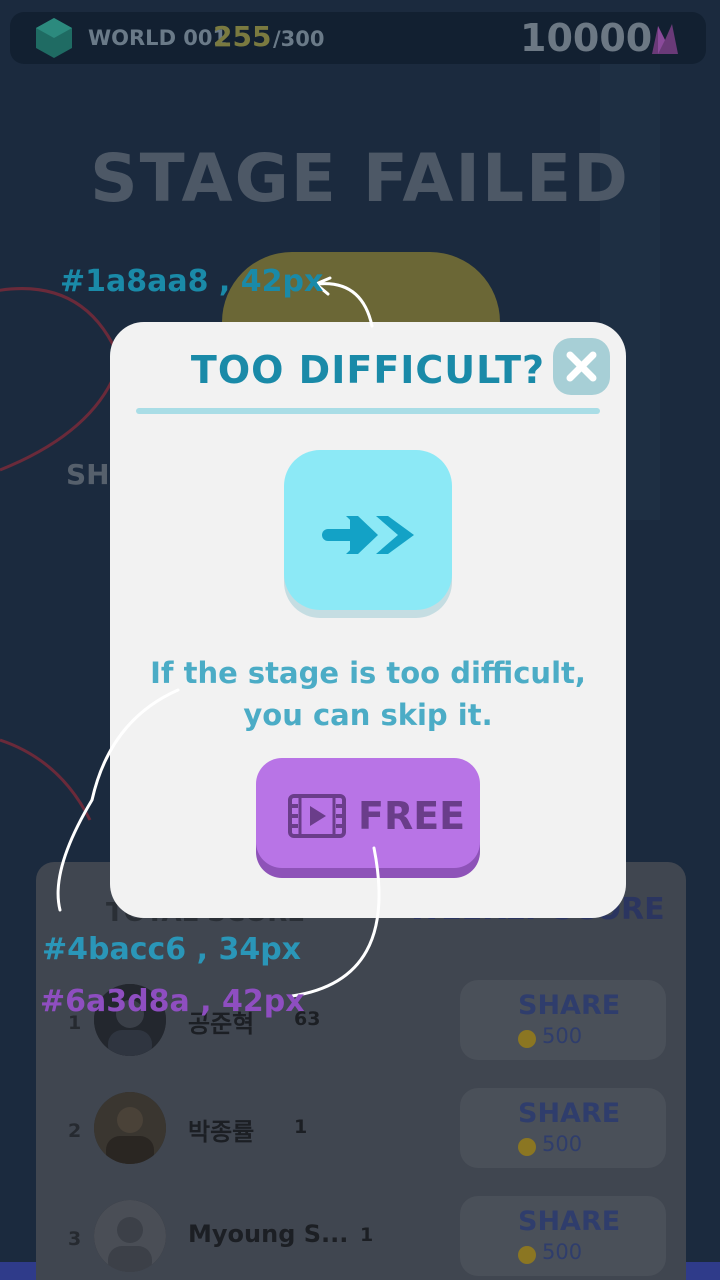  What do you see at coordinates (75, 1239) in the screenshot?
I see `rank-number: 3` at bounding box center [75, 1239].